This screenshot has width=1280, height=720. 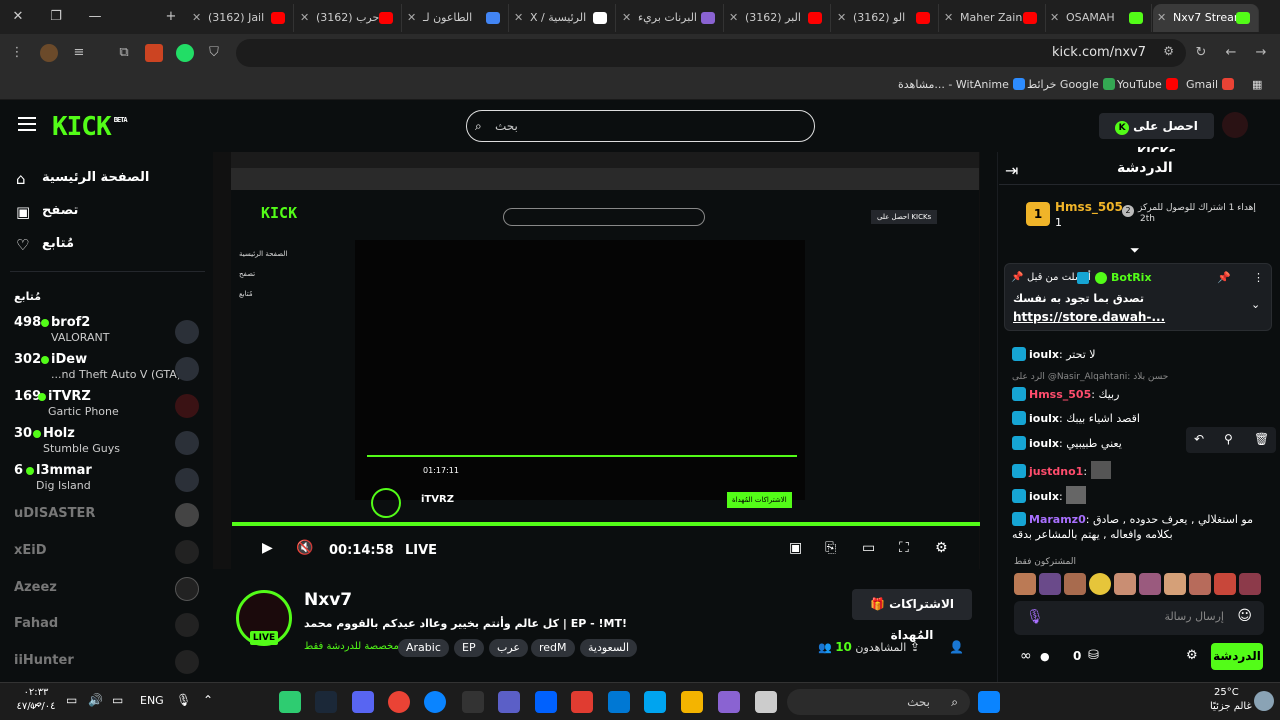 What do you see at coordinates (830, 548) in the screenshot?
I see `clip-icon: ⎘` at bounding box center [830, 548].